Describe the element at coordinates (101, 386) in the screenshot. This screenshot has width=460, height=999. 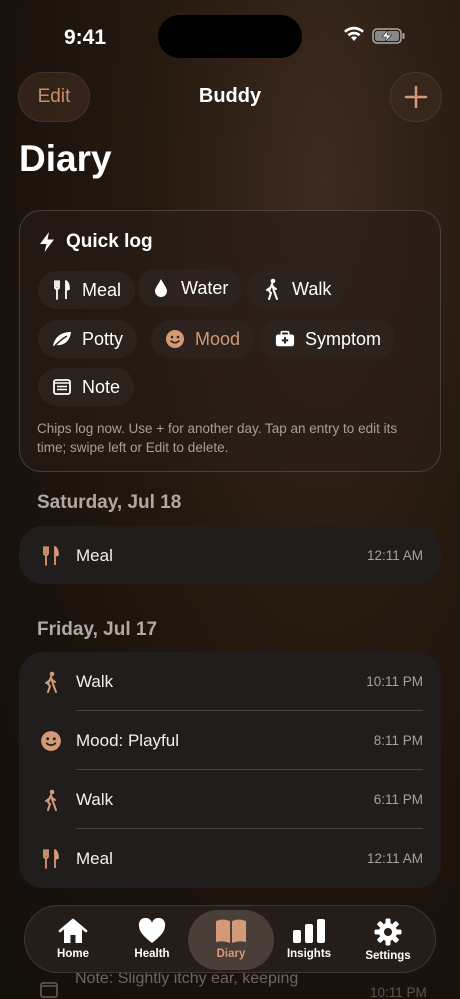
I see `chip-label: Note` at that location.